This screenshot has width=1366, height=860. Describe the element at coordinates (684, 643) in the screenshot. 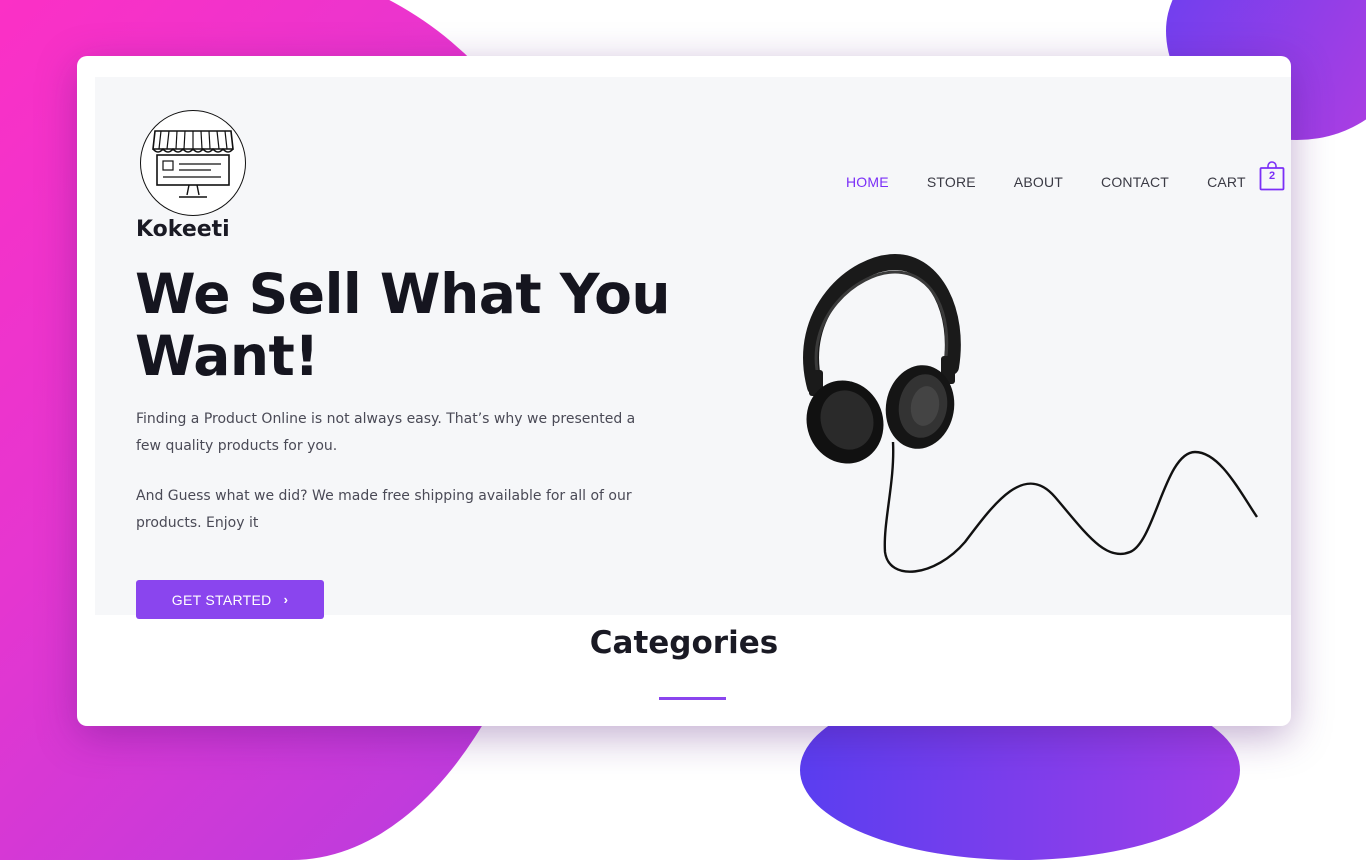

I see `categories-heading: Categories` at that location.